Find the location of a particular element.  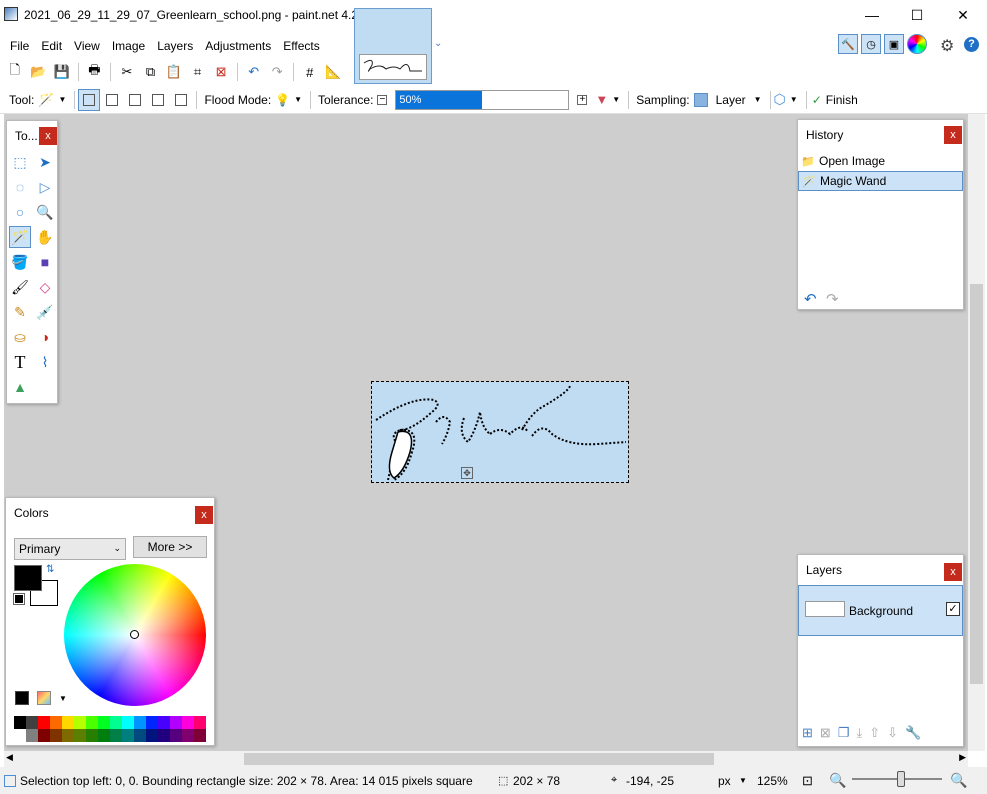

eraser-tool-icon: ◇ is located at coordinates (45, 287).